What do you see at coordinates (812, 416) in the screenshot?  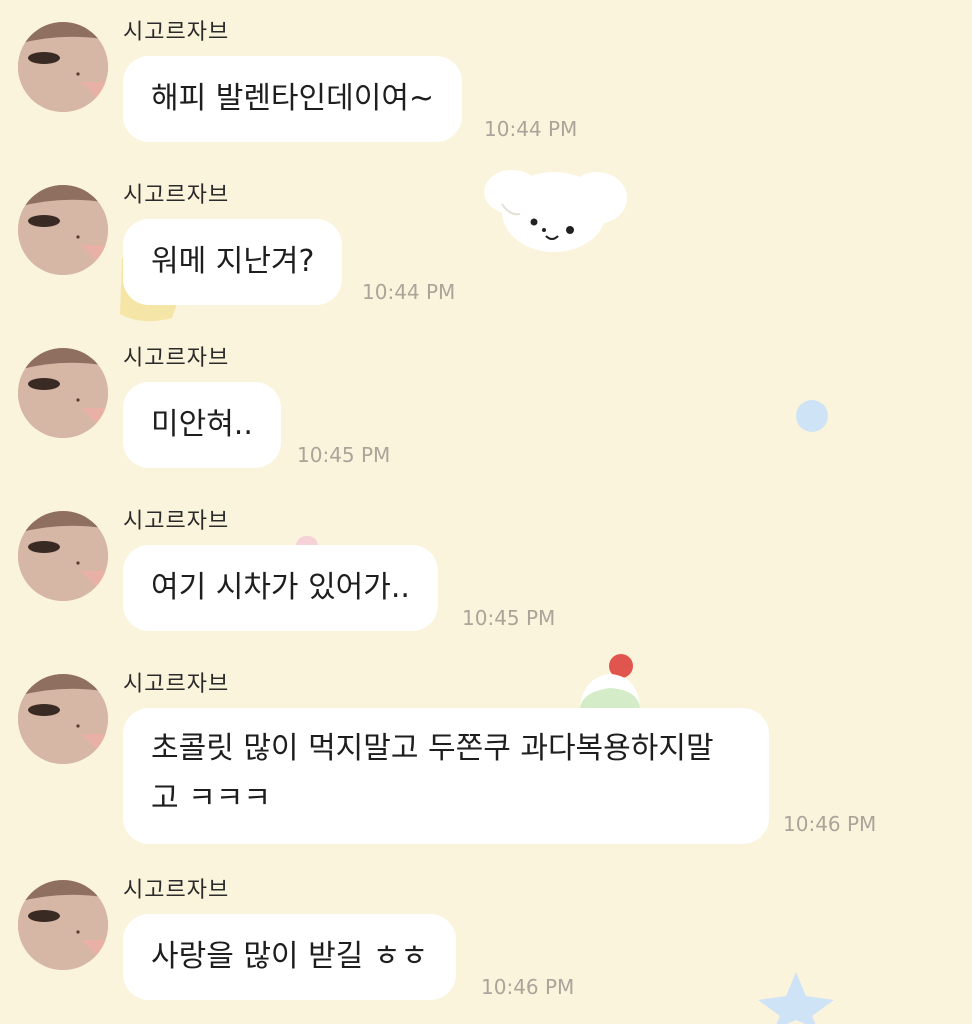 I see `blue-dot-icon` at bounding box center [812, 416].